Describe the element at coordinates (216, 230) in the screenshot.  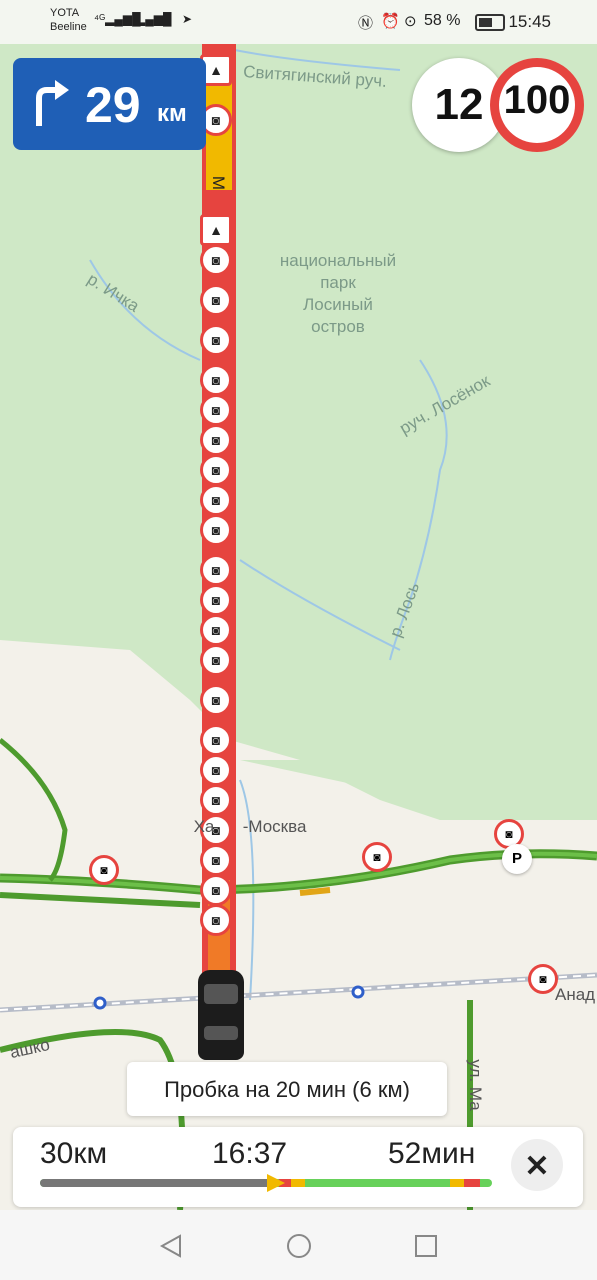
I see `road-works-icon: ▲` at that location.